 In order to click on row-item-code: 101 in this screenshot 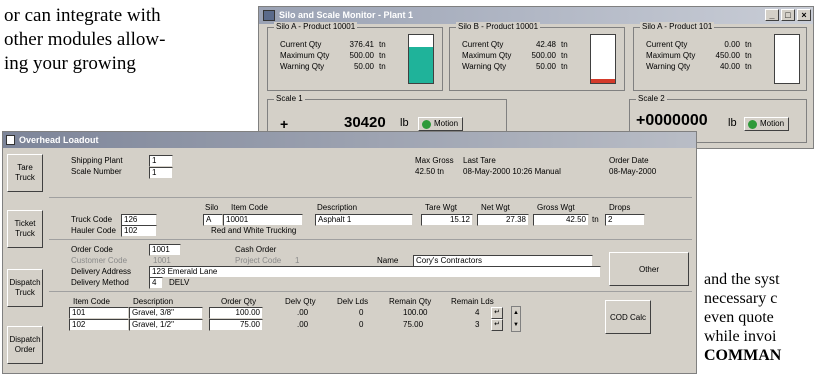, I will do `click(99, 313)`.